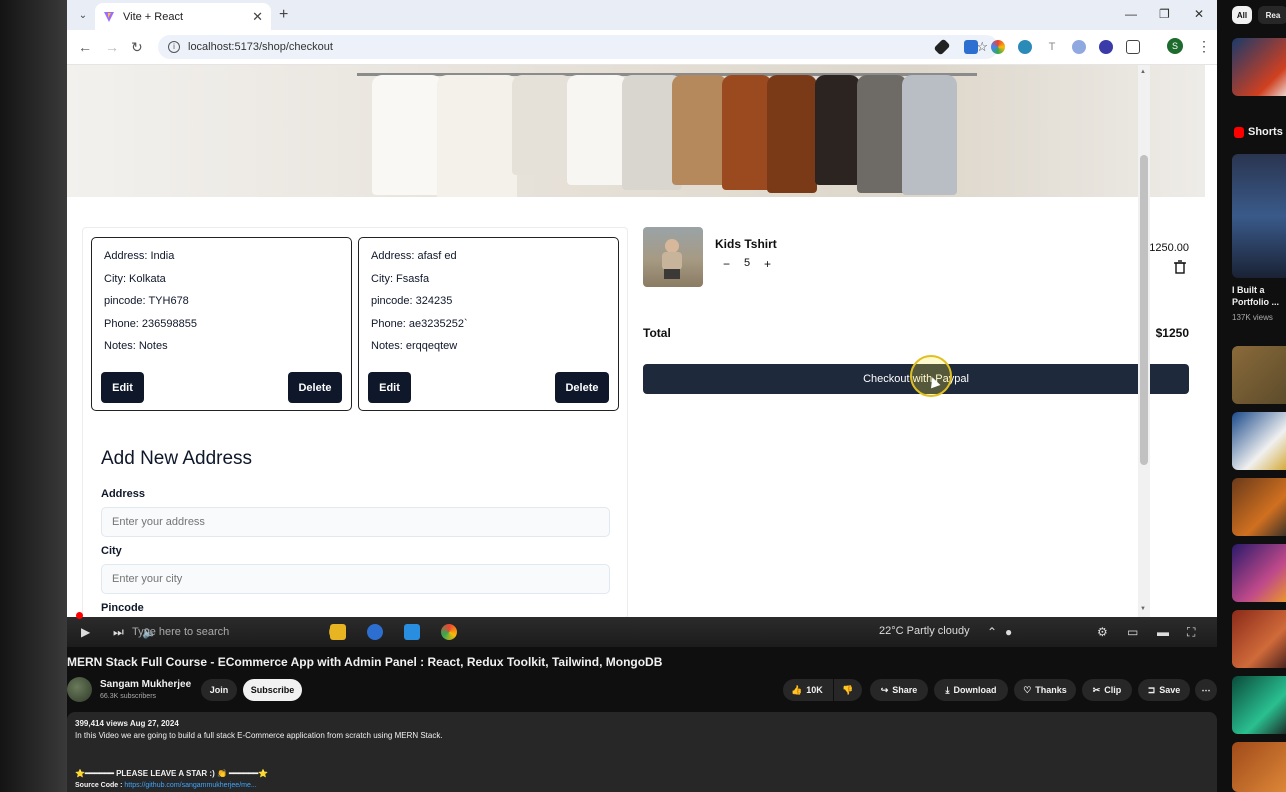 This screenshot has height=792, width=1286. I want to click on page-scrollbar: ▲ ▼, so click(1144, 341).